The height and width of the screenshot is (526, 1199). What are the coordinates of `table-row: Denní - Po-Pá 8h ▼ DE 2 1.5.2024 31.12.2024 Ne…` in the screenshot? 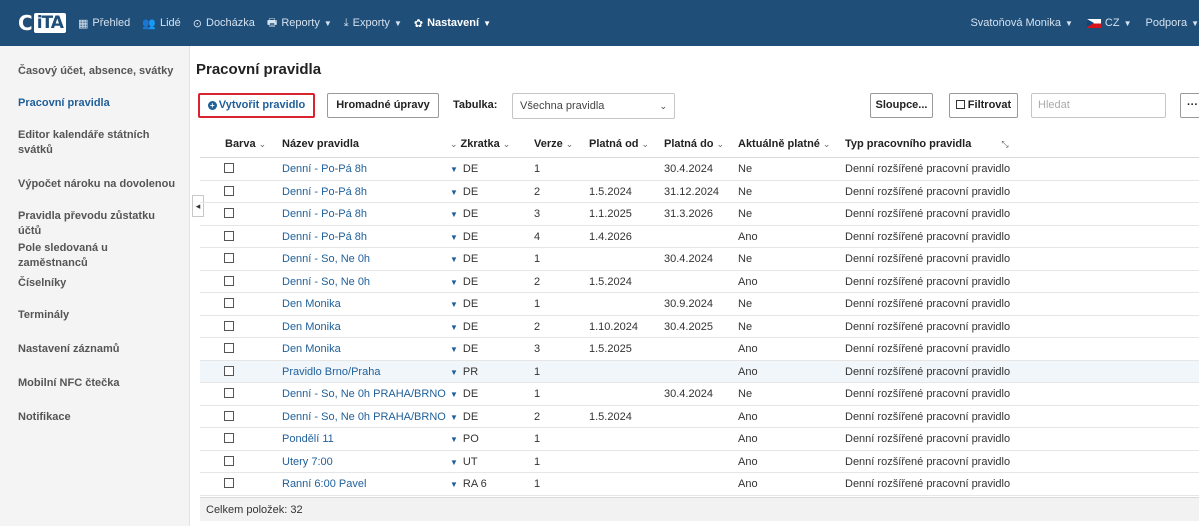 It's located at (699, 192).